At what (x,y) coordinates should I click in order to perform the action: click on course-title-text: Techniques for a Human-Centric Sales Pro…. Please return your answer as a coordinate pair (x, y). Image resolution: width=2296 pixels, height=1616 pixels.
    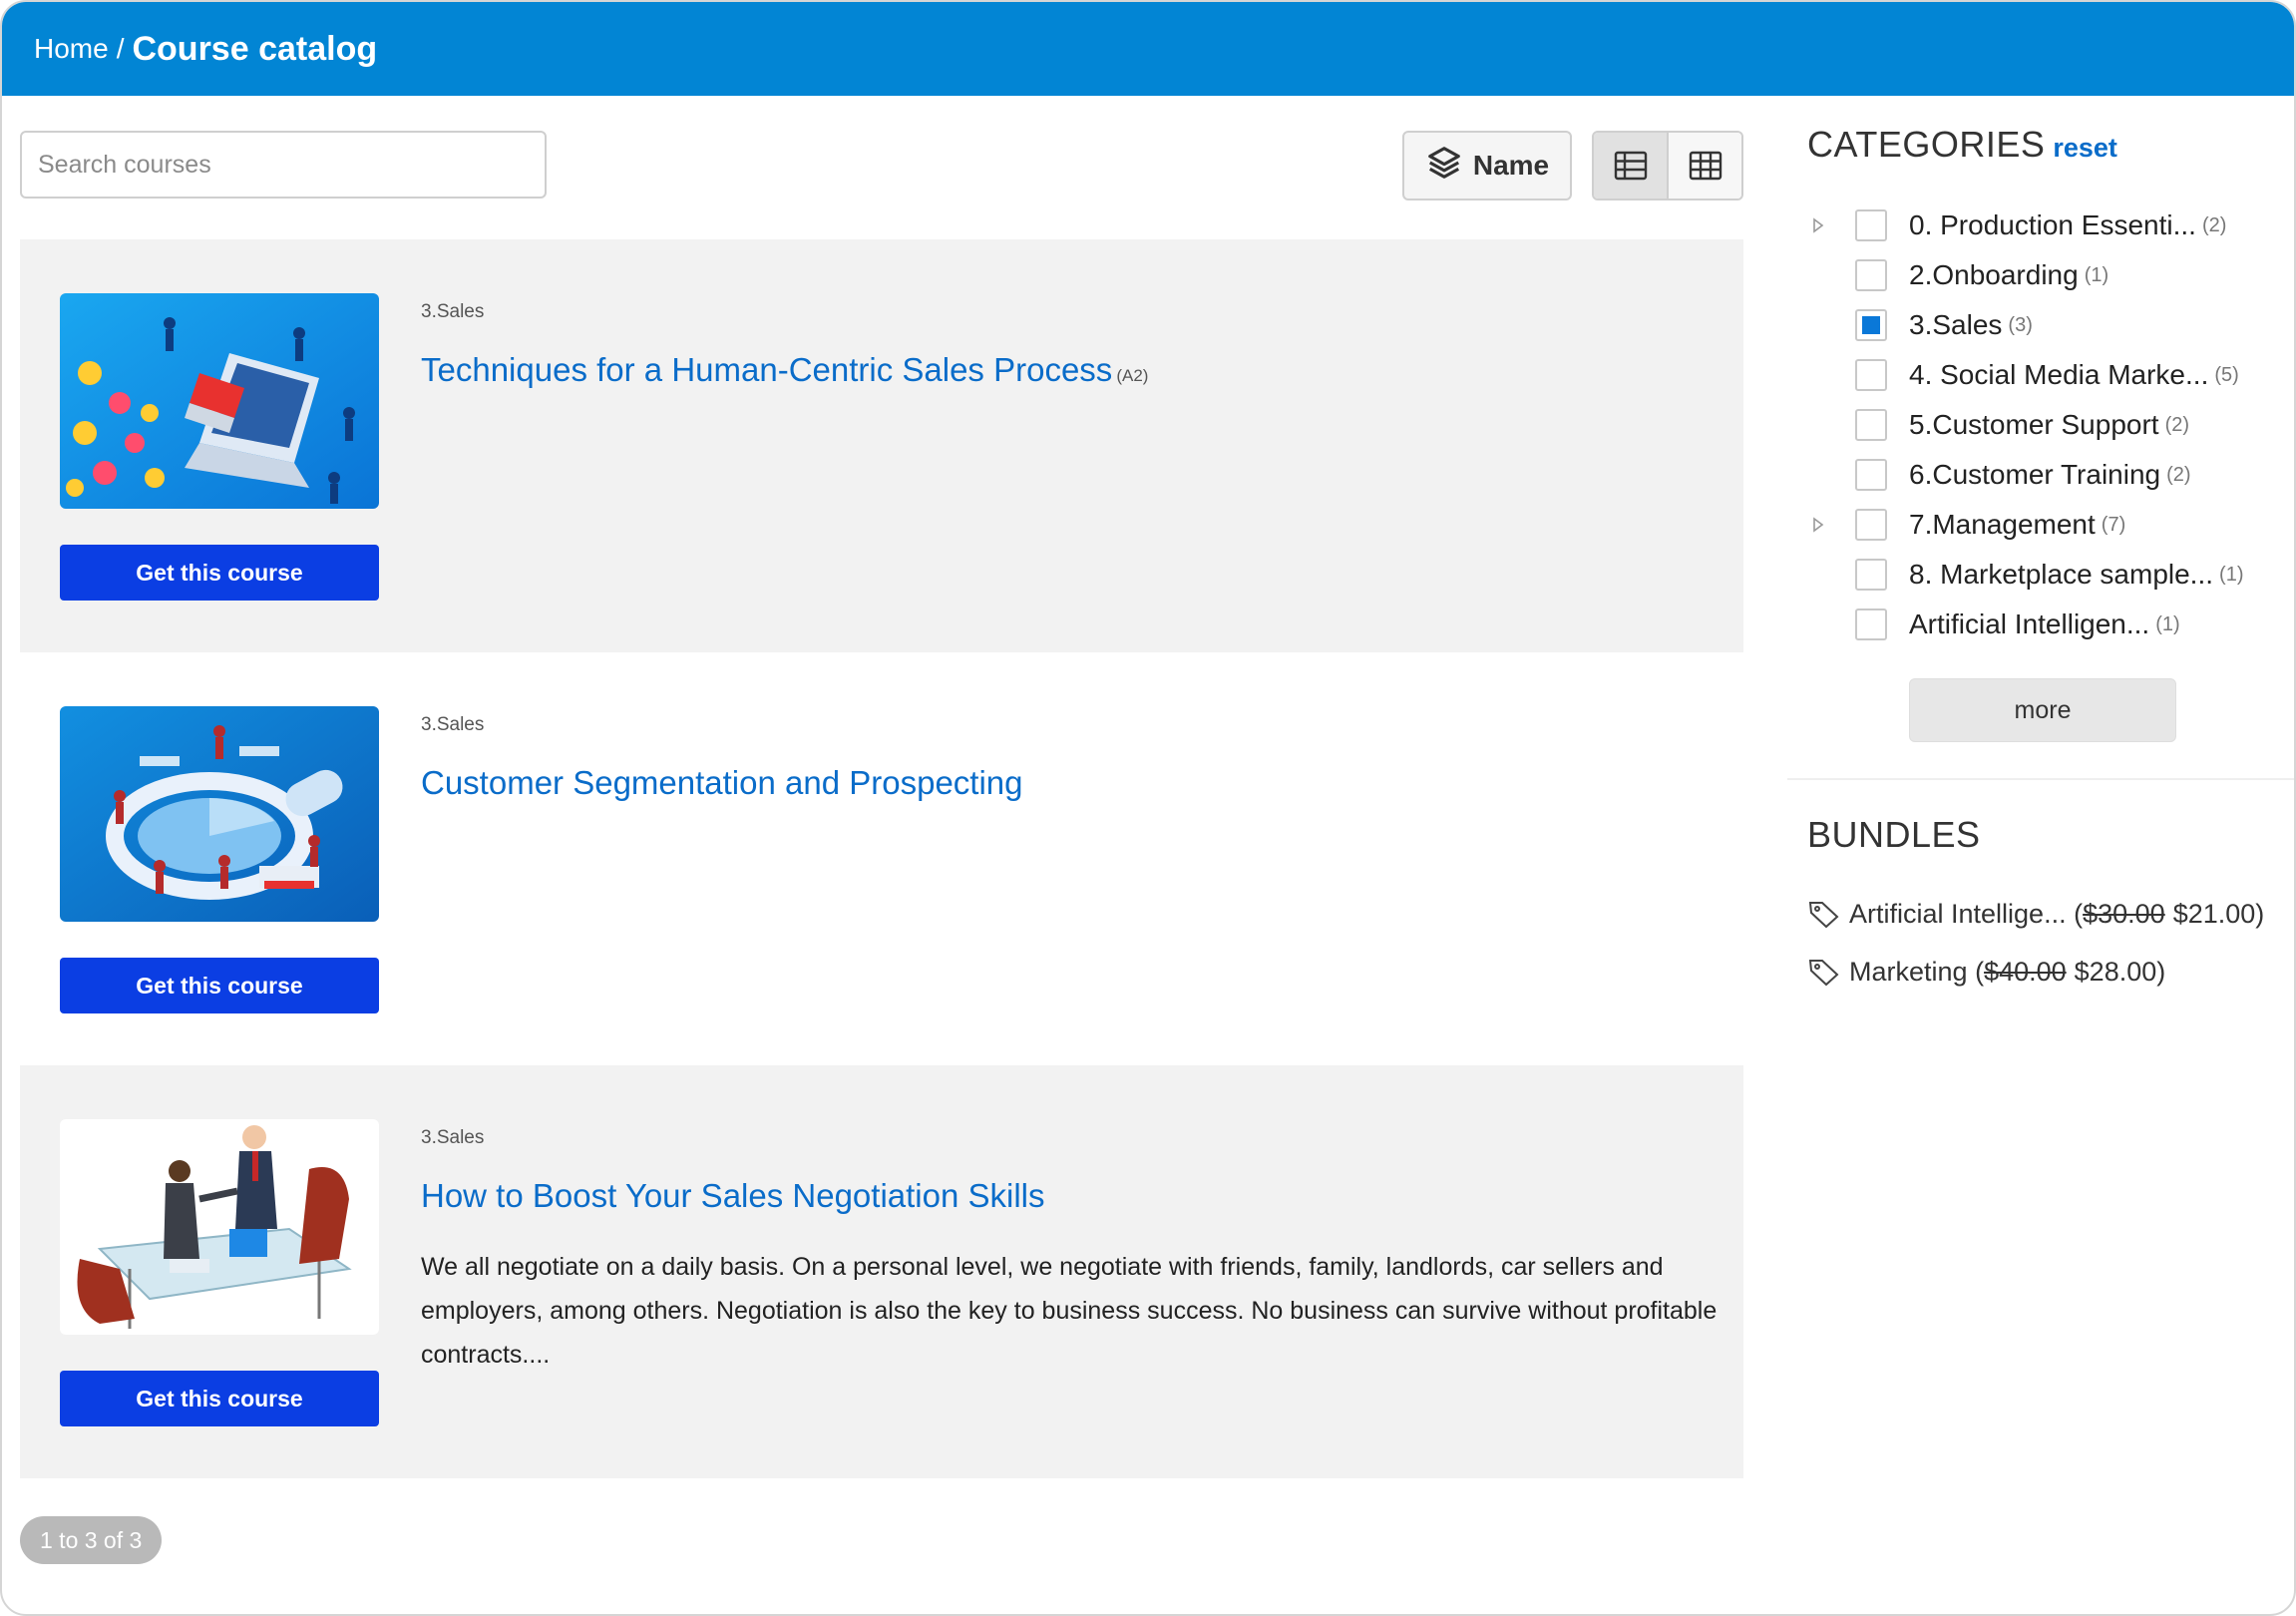
    Looking at the image, I should click on (766, 369).